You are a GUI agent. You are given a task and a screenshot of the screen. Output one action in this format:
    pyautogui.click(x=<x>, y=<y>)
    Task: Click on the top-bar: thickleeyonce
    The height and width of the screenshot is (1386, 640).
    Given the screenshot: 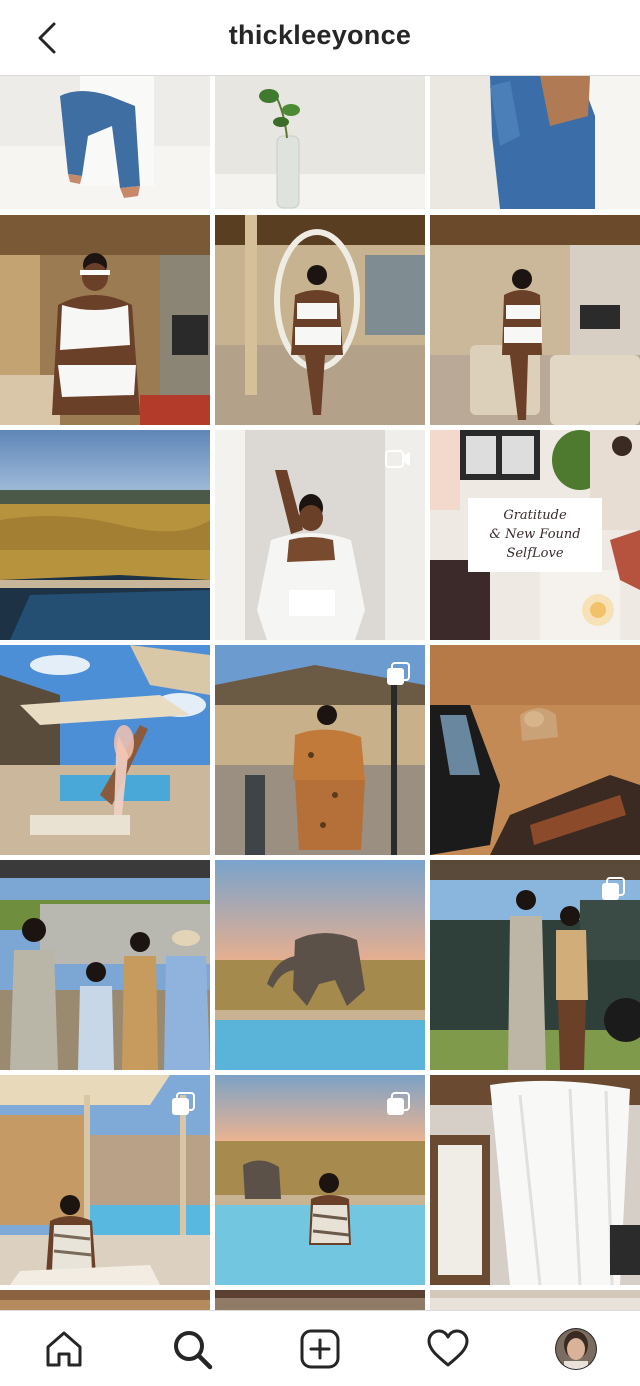 What is the action you would take?
    pyautogui.click(x=320, y=38)
    